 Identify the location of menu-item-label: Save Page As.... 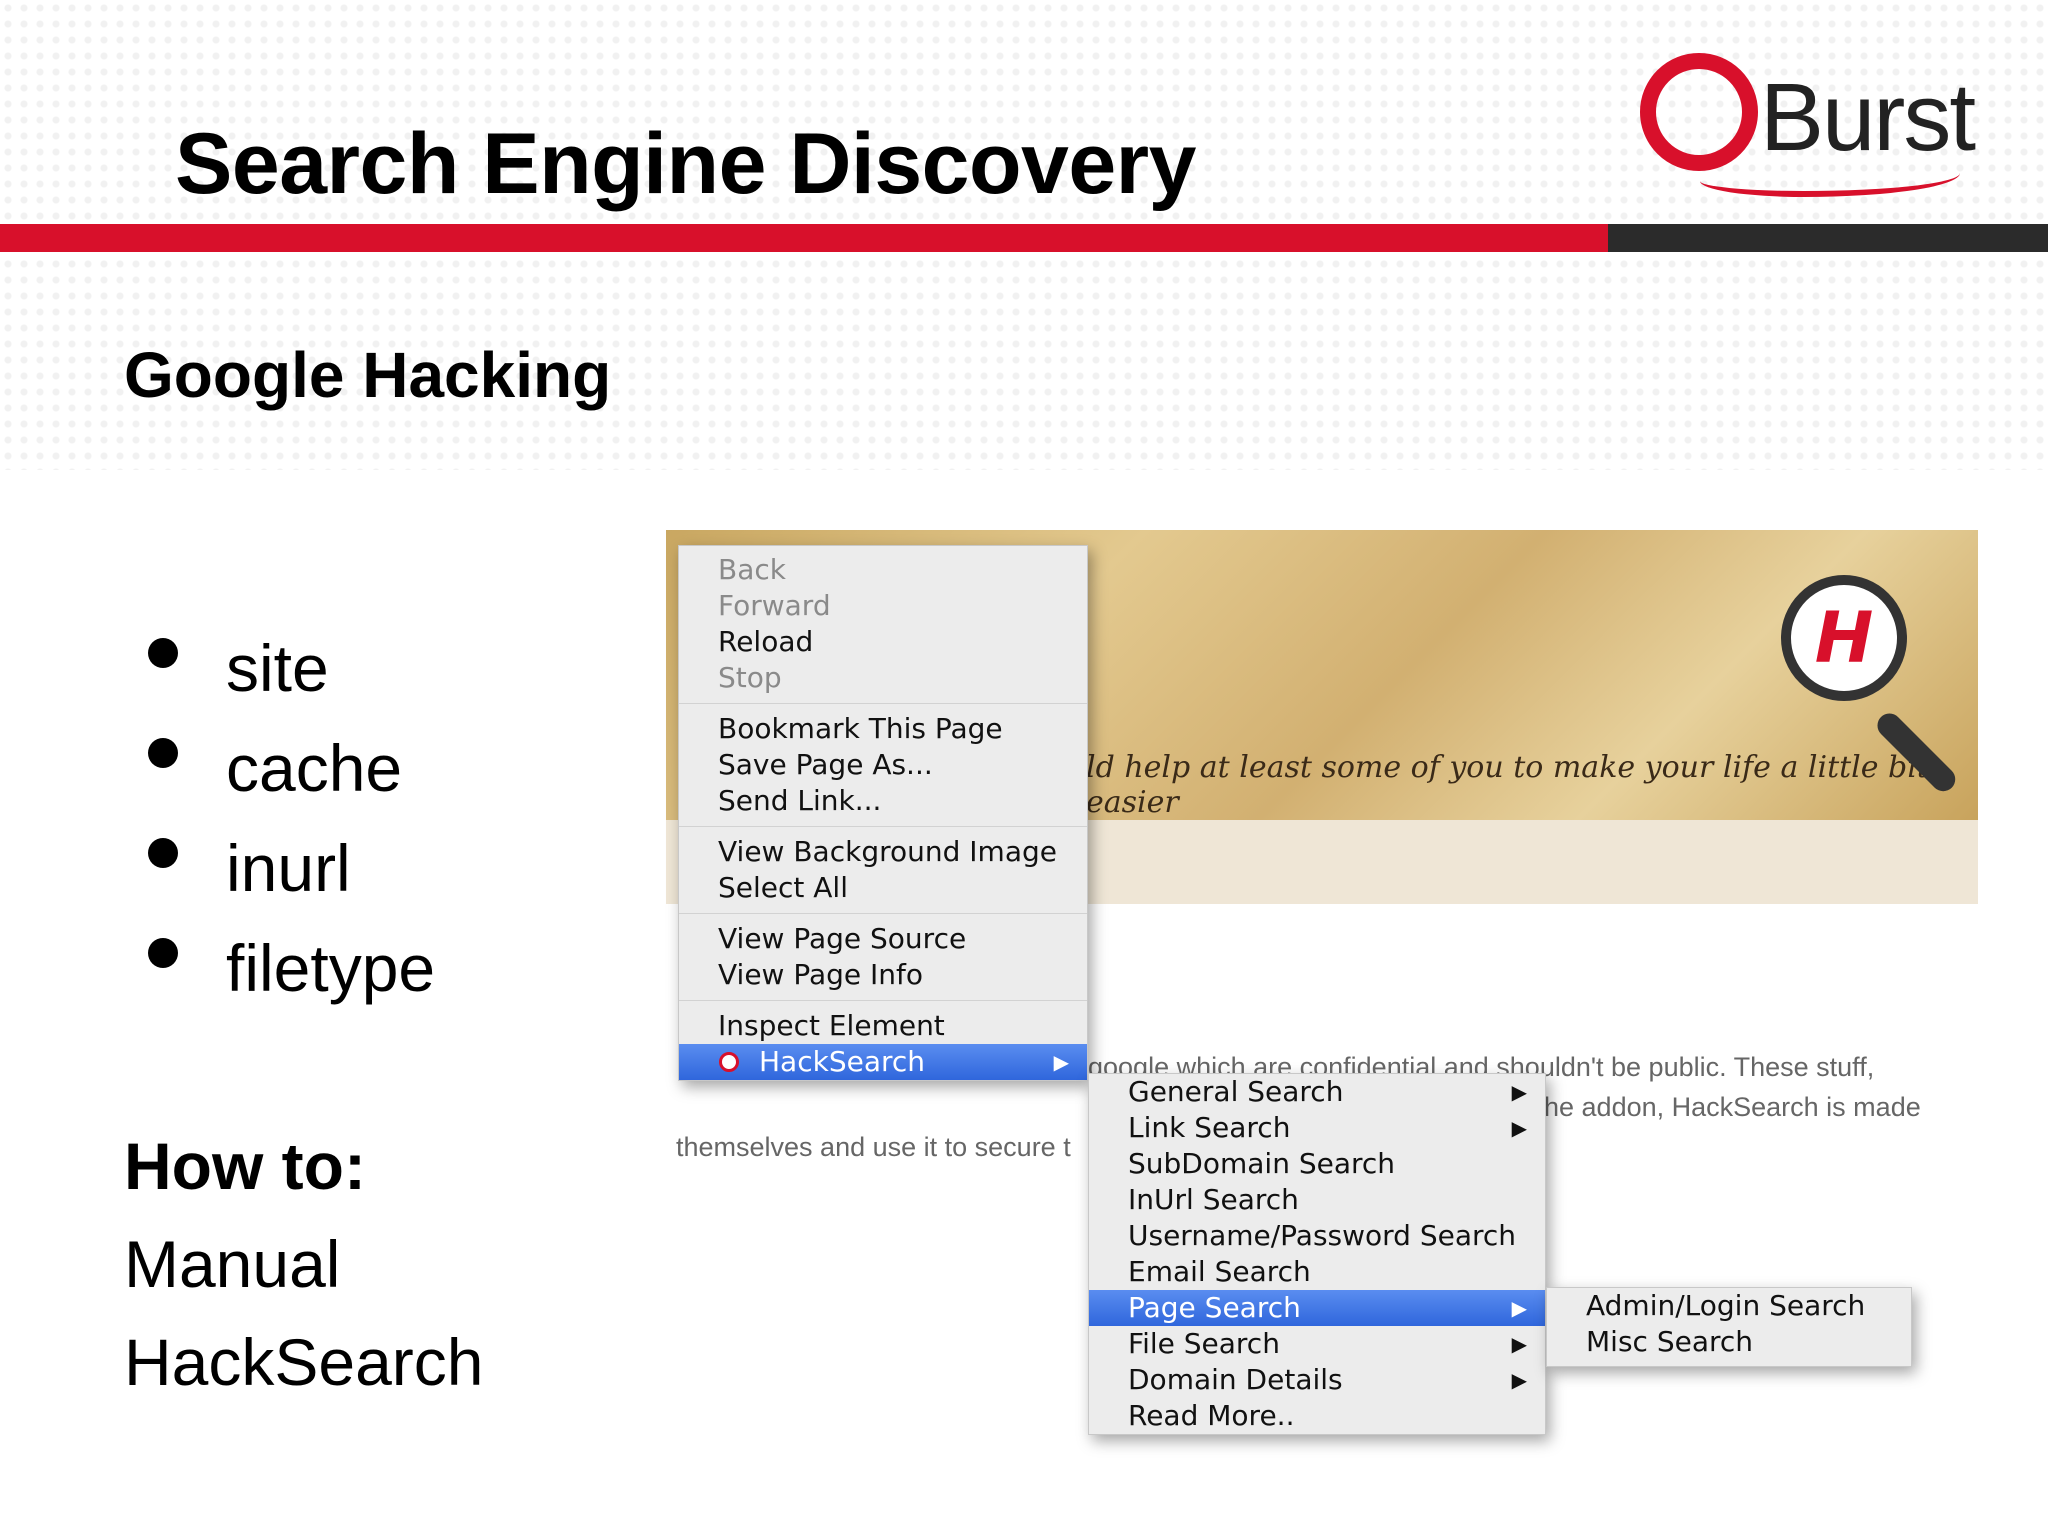
(825, 764).